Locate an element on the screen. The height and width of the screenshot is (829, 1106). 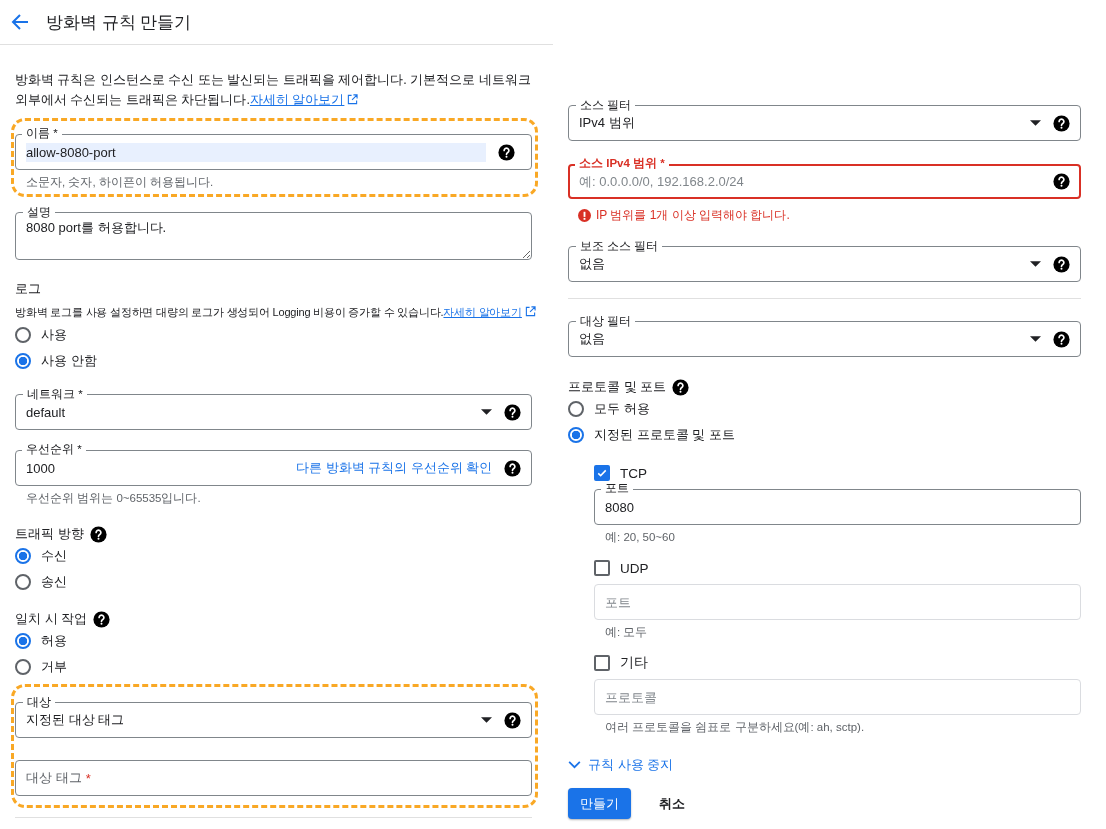
ip-range-input: 예: 0.0.0.0/0, 192.168.2.0/24 is located at coordinates (810, 181).